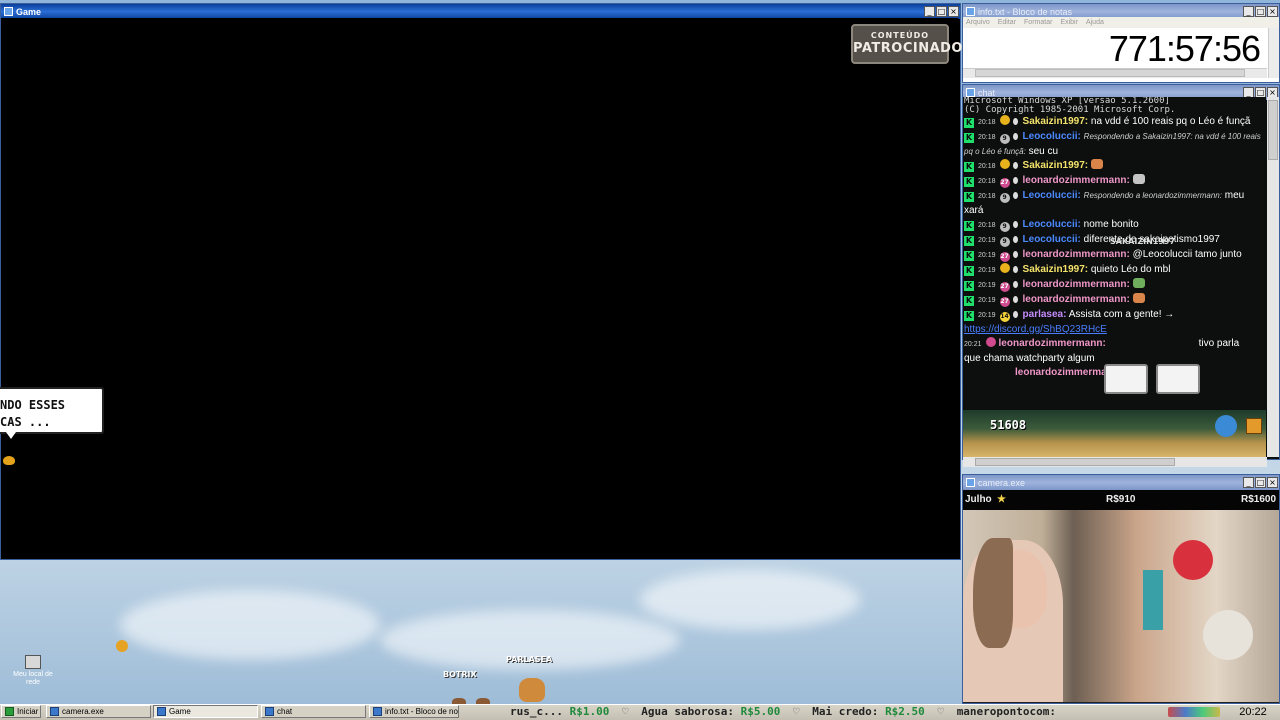  I want to click on menu-arquivo: Arquivo, so click(978, 22).